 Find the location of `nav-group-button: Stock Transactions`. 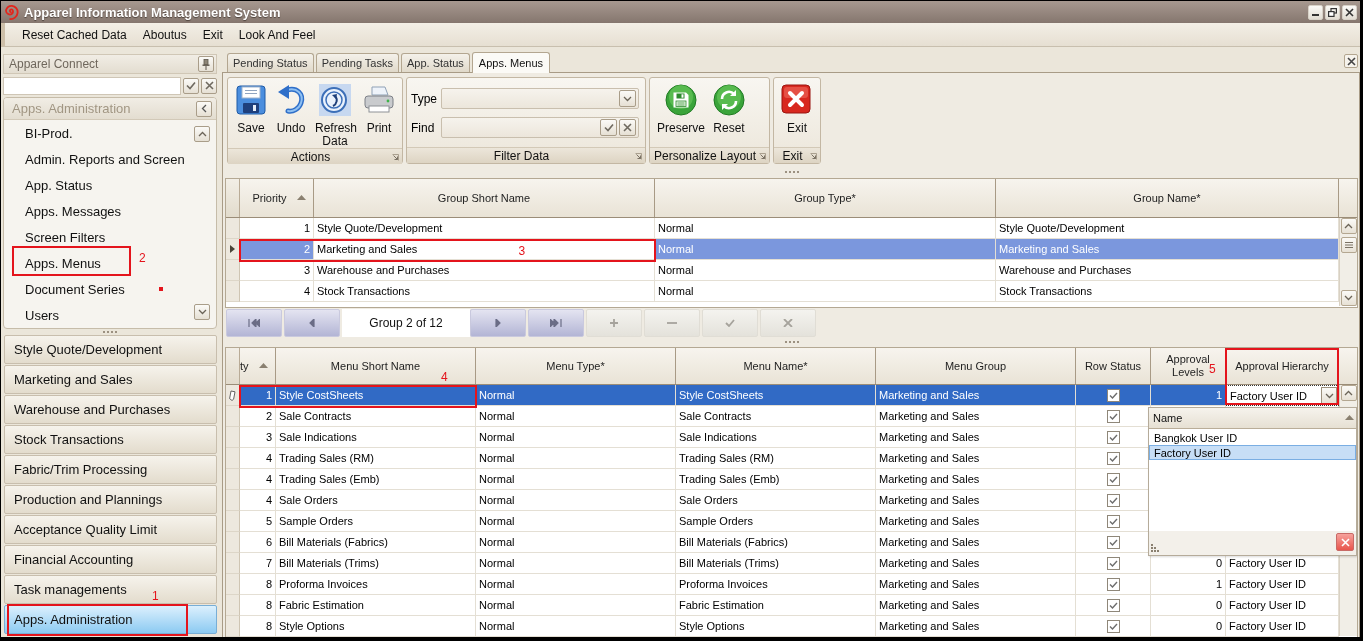

nav-group-button: Stock Transactions is located at coordinates (110, 439).